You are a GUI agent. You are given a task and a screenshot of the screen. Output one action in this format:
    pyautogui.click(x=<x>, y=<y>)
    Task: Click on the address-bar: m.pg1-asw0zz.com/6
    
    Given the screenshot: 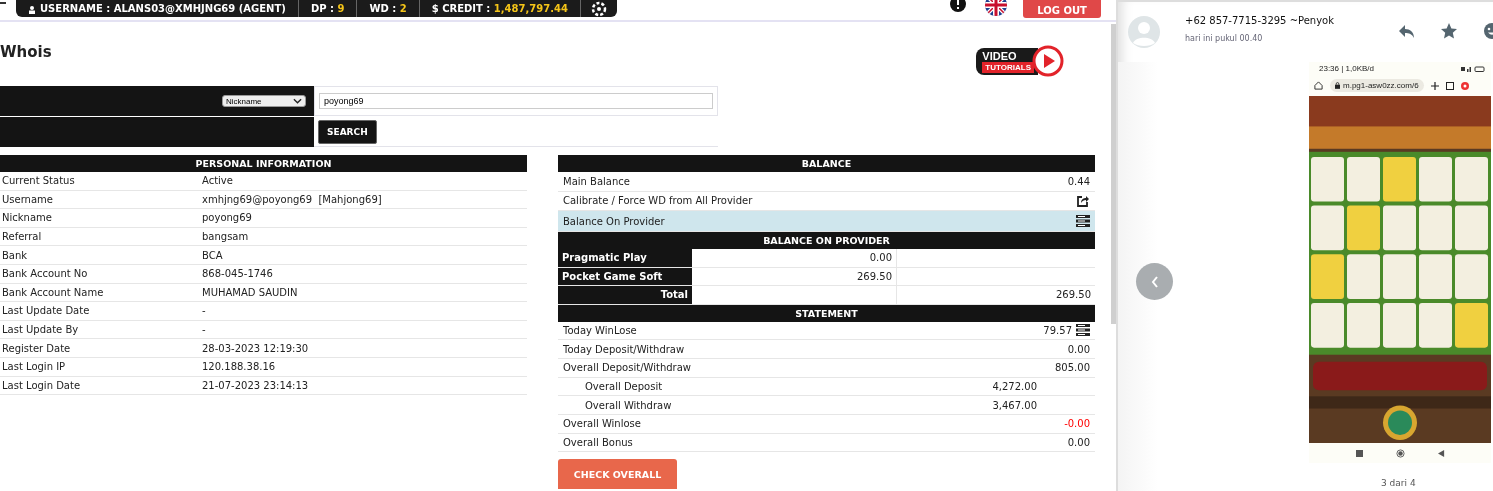 What is the action you would take?
    pyautogui.click(x=1377, y=85)
    